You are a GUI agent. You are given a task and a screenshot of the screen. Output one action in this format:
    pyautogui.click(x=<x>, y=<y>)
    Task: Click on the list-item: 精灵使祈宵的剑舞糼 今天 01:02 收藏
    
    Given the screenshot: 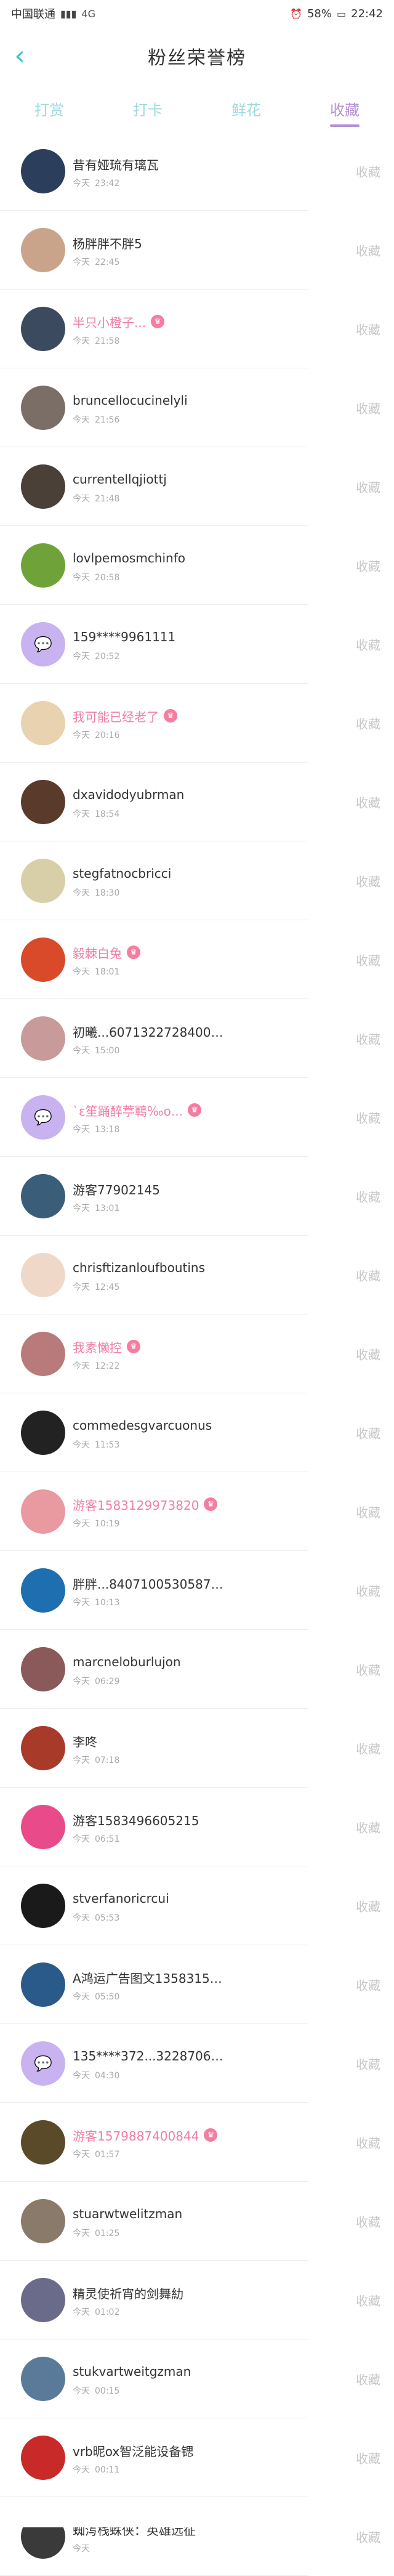 What is the action you would take?
    pyautogui.click(x=197, y=2300)
    